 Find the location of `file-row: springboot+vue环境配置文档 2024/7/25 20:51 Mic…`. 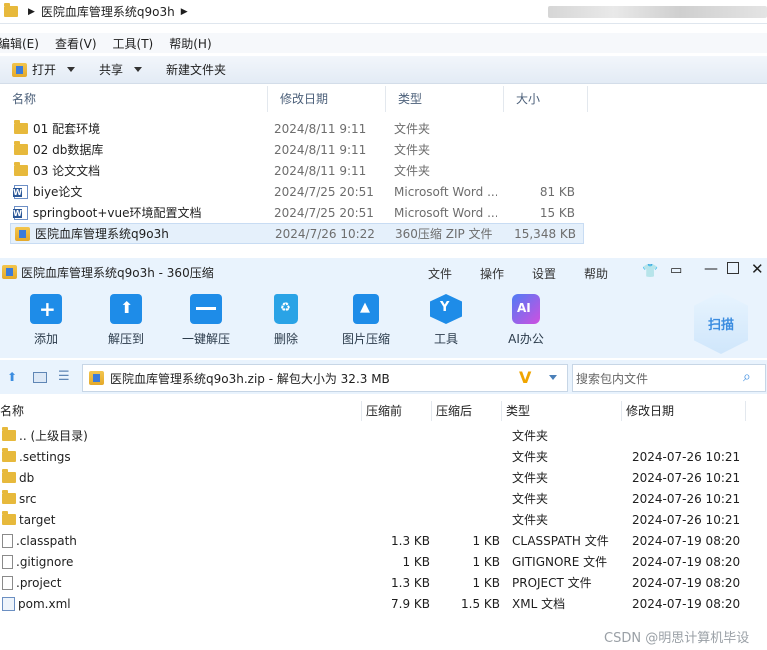

file-row: springboot+vue环境配置文档 2024/7/25 20:51 Mic… is located at coordinates (297, 212).